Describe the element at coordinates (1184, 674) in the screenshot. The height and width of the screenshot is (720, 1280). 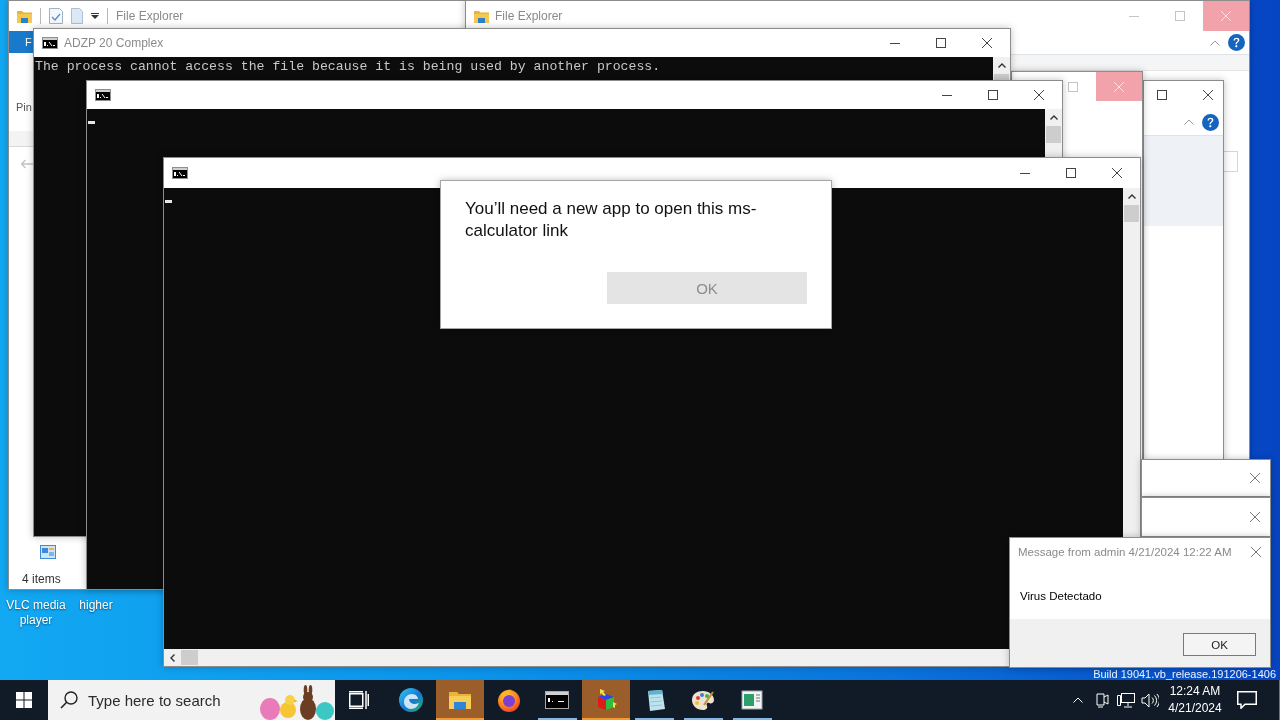
I see `build-info-text: Build 19041.vb_release.191206-1406` at that location.